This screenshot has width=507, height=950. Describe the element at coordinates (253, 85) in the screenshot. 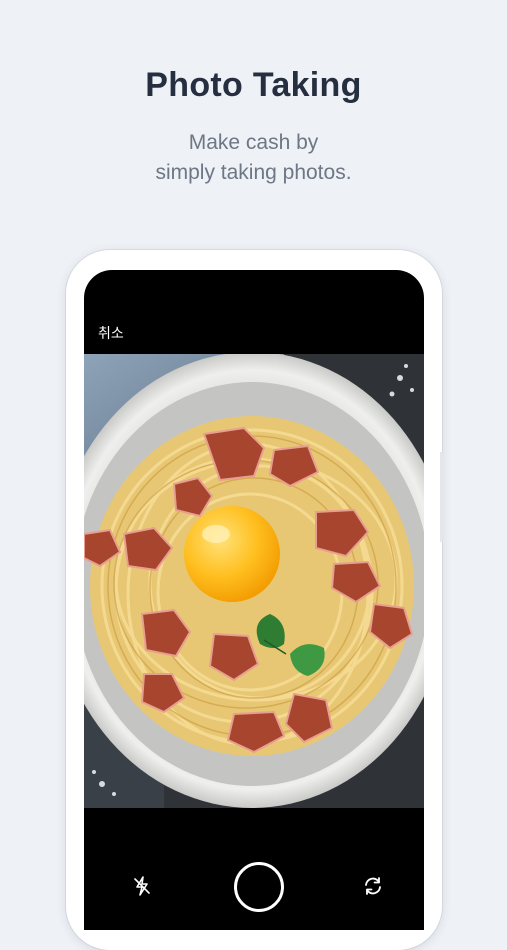

I see `hero-title: Photo Taking` at that location.